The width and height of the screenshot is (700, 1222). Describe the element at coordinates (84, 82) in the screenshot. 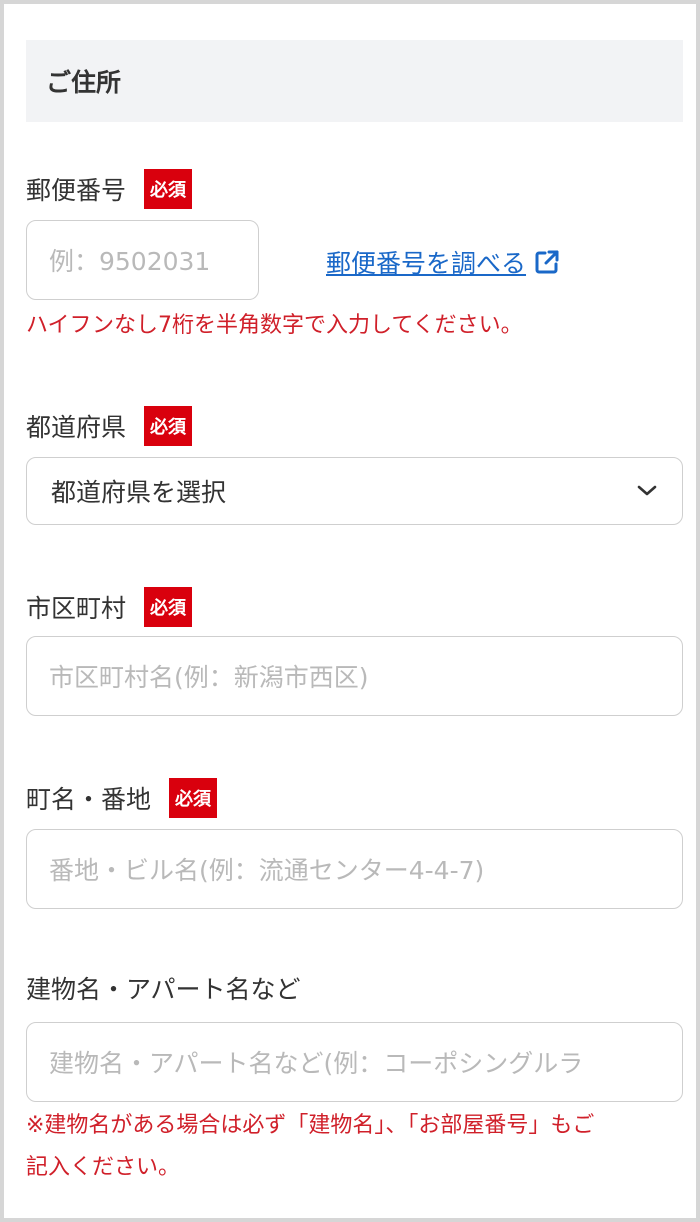

I see `section-title: ご住所` at that location.